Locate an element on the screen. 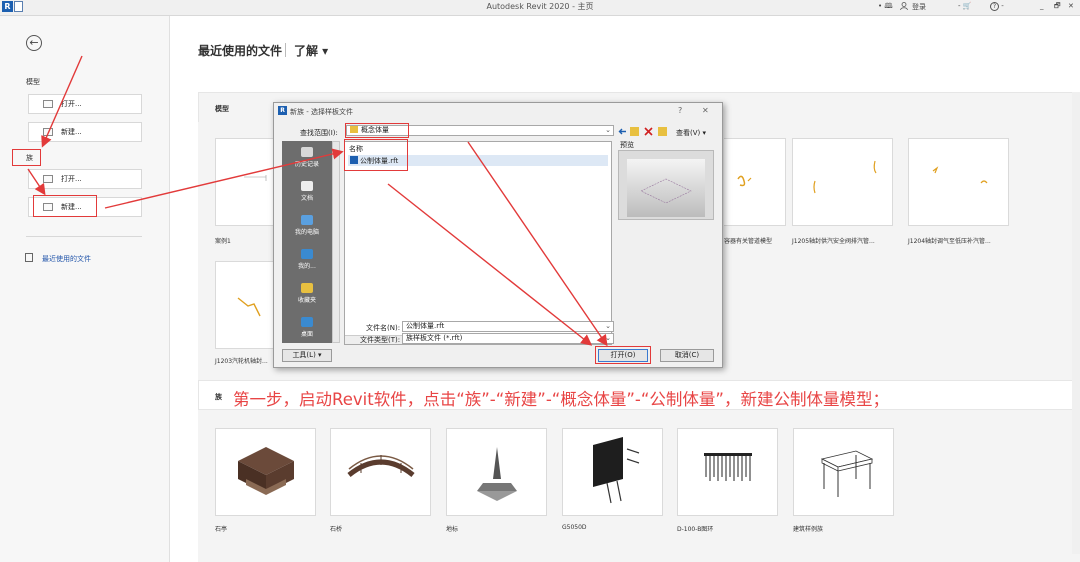 The width and height of the screenshot is (1080, 562). arrow-to-families is located at coordinates (62, 101).